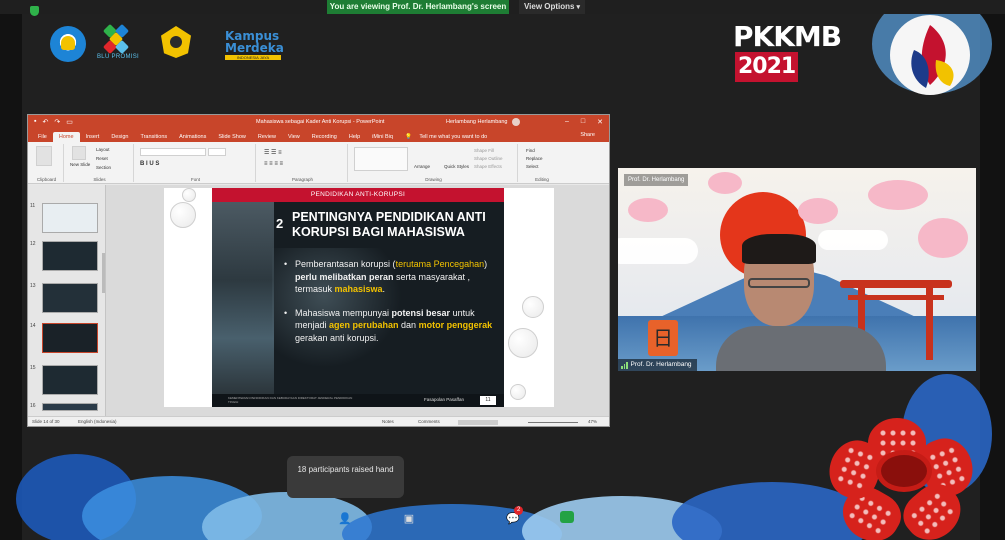 This screenshot has height=540, width=1005. What do you see at coordinates (578, 7) in the screenshot?
I see `chevron-down-icon: ▾` at bounding box center [578, 7].